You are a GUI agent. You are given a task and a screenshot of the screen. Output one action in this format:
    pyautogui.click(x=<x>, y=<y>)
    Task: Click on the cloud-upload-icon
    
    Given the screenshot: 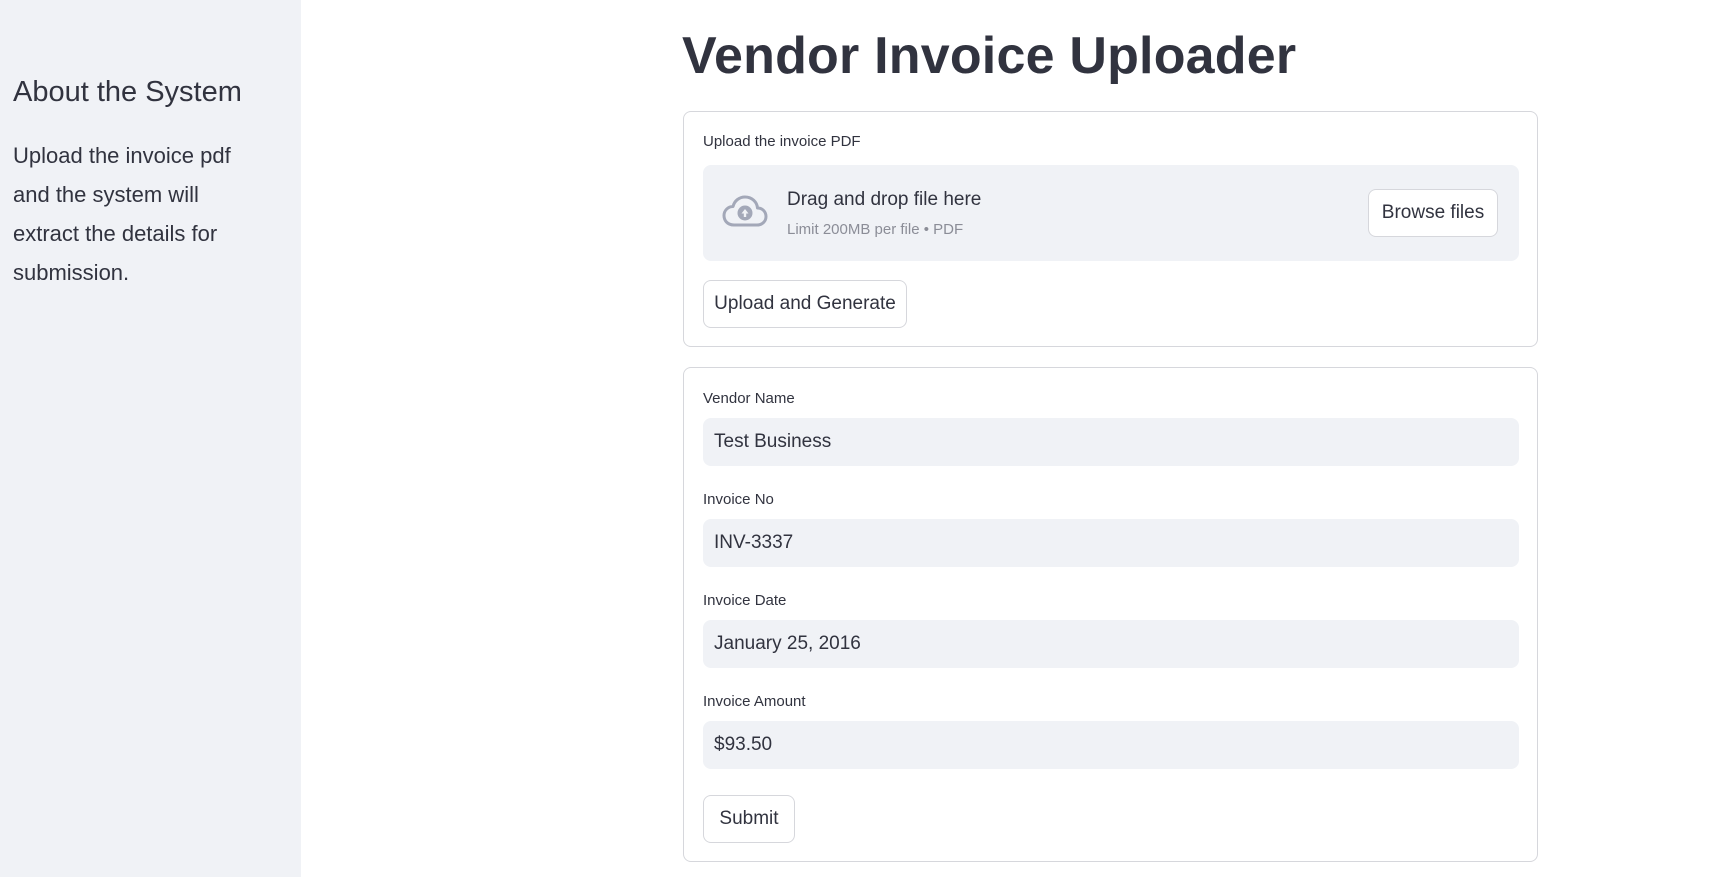 What is the action you would take?
    pyautogui.click(x=745, y=212)
    